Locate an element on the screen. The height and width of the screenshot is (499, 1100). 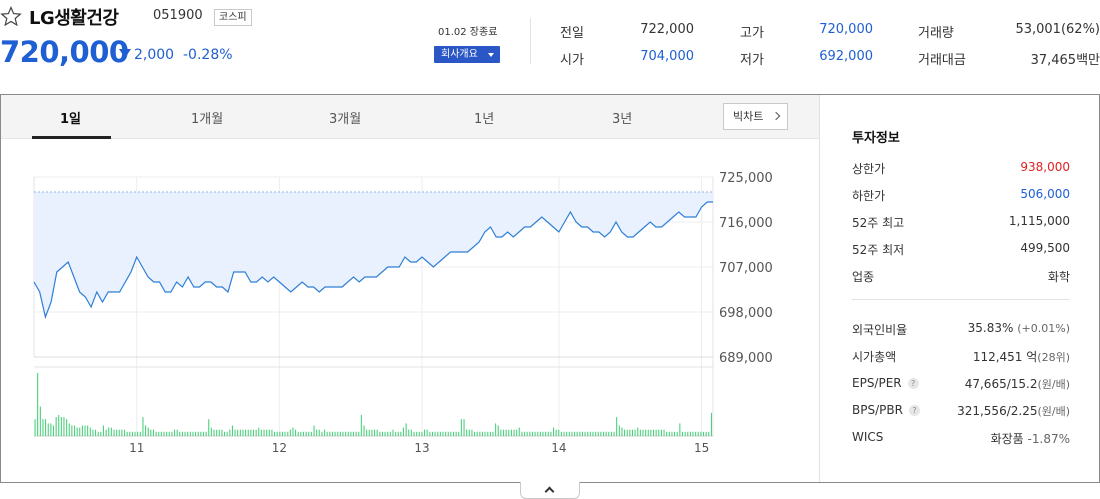
info-value: 화장품 is located at coordinates (1007, 439).